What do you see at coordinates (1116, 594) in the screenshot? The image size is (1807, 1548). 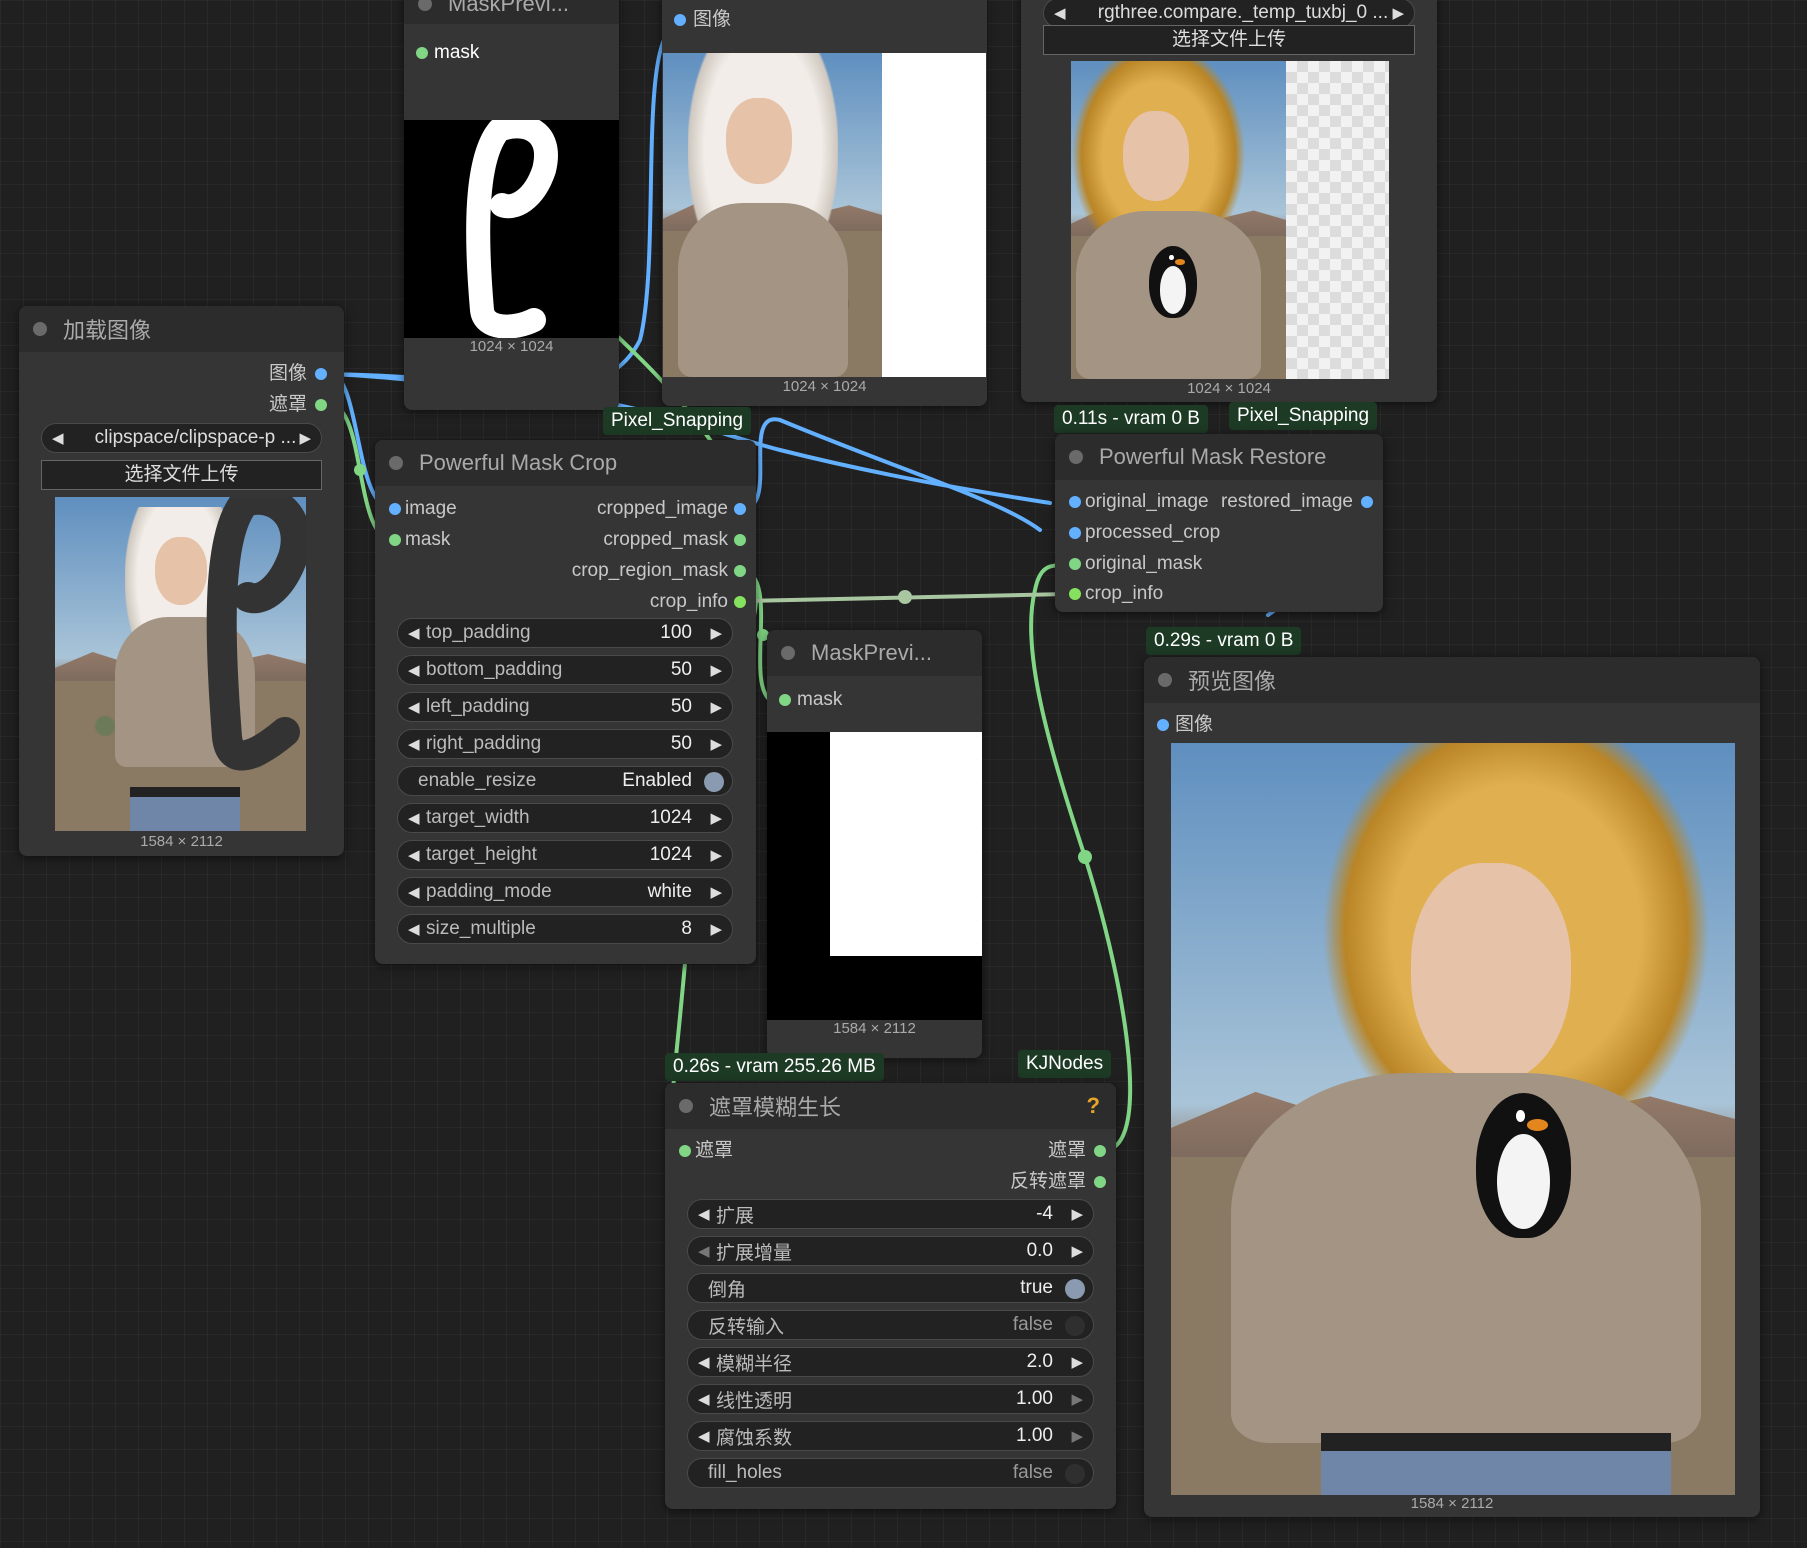 I see `input-crop-info: crop_info` at bounding box center [1116, 594].